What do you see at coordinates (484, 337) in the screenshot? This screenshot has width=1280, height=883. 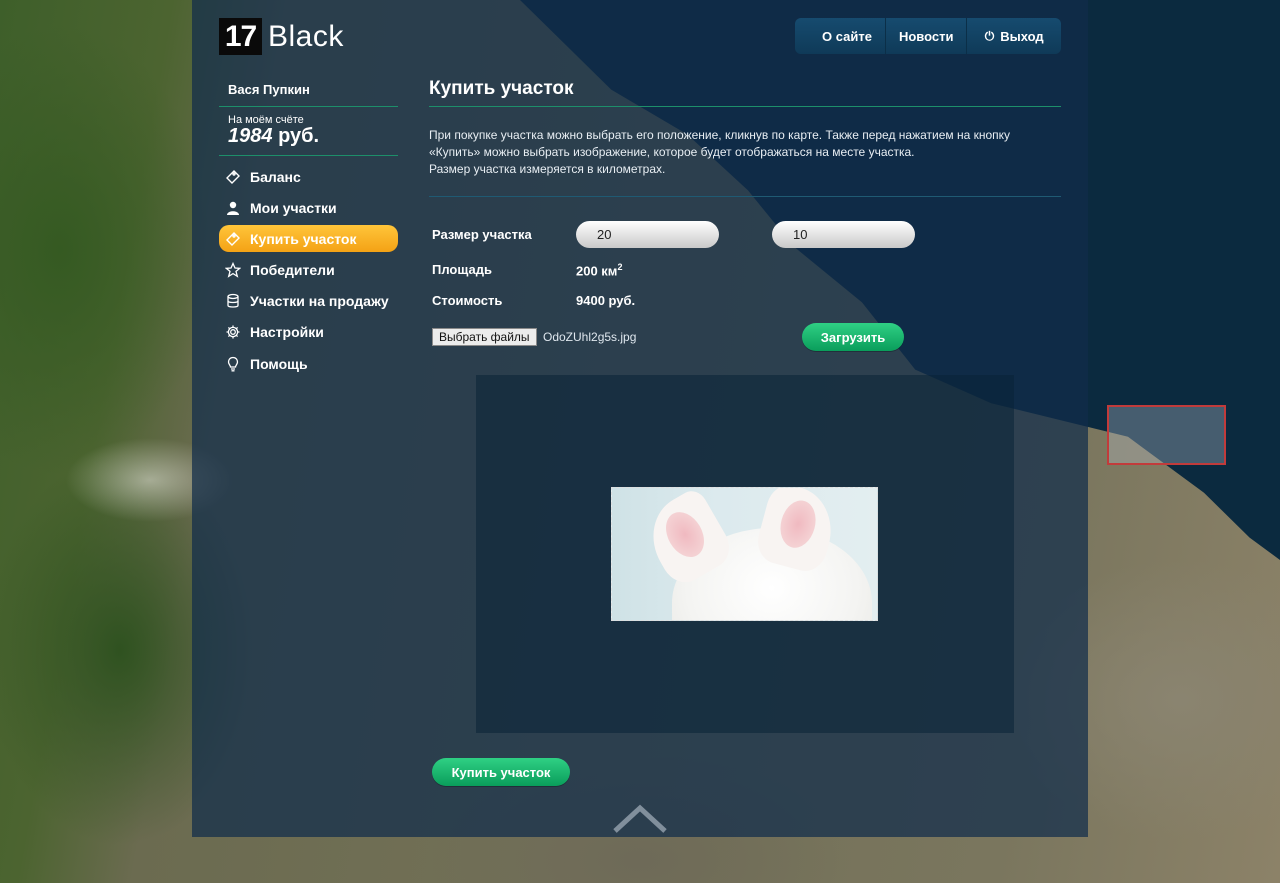 I see `choose-file-button: Выбрать файлы` at bounding box center [484, 337].